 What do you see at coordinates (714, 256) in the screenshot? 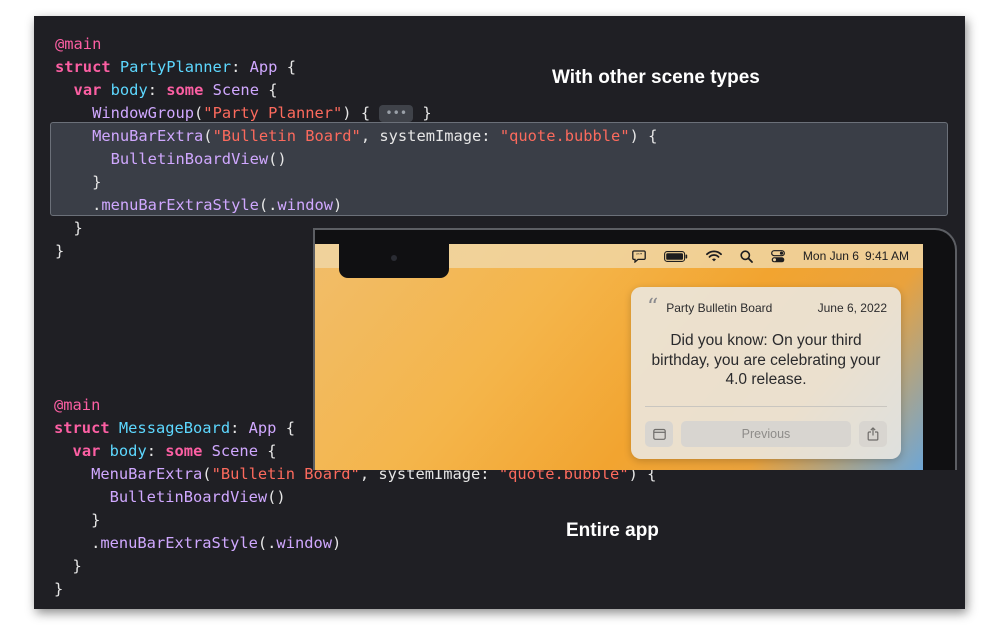
I see `wifi-icon` at bounding box center [714, 256].